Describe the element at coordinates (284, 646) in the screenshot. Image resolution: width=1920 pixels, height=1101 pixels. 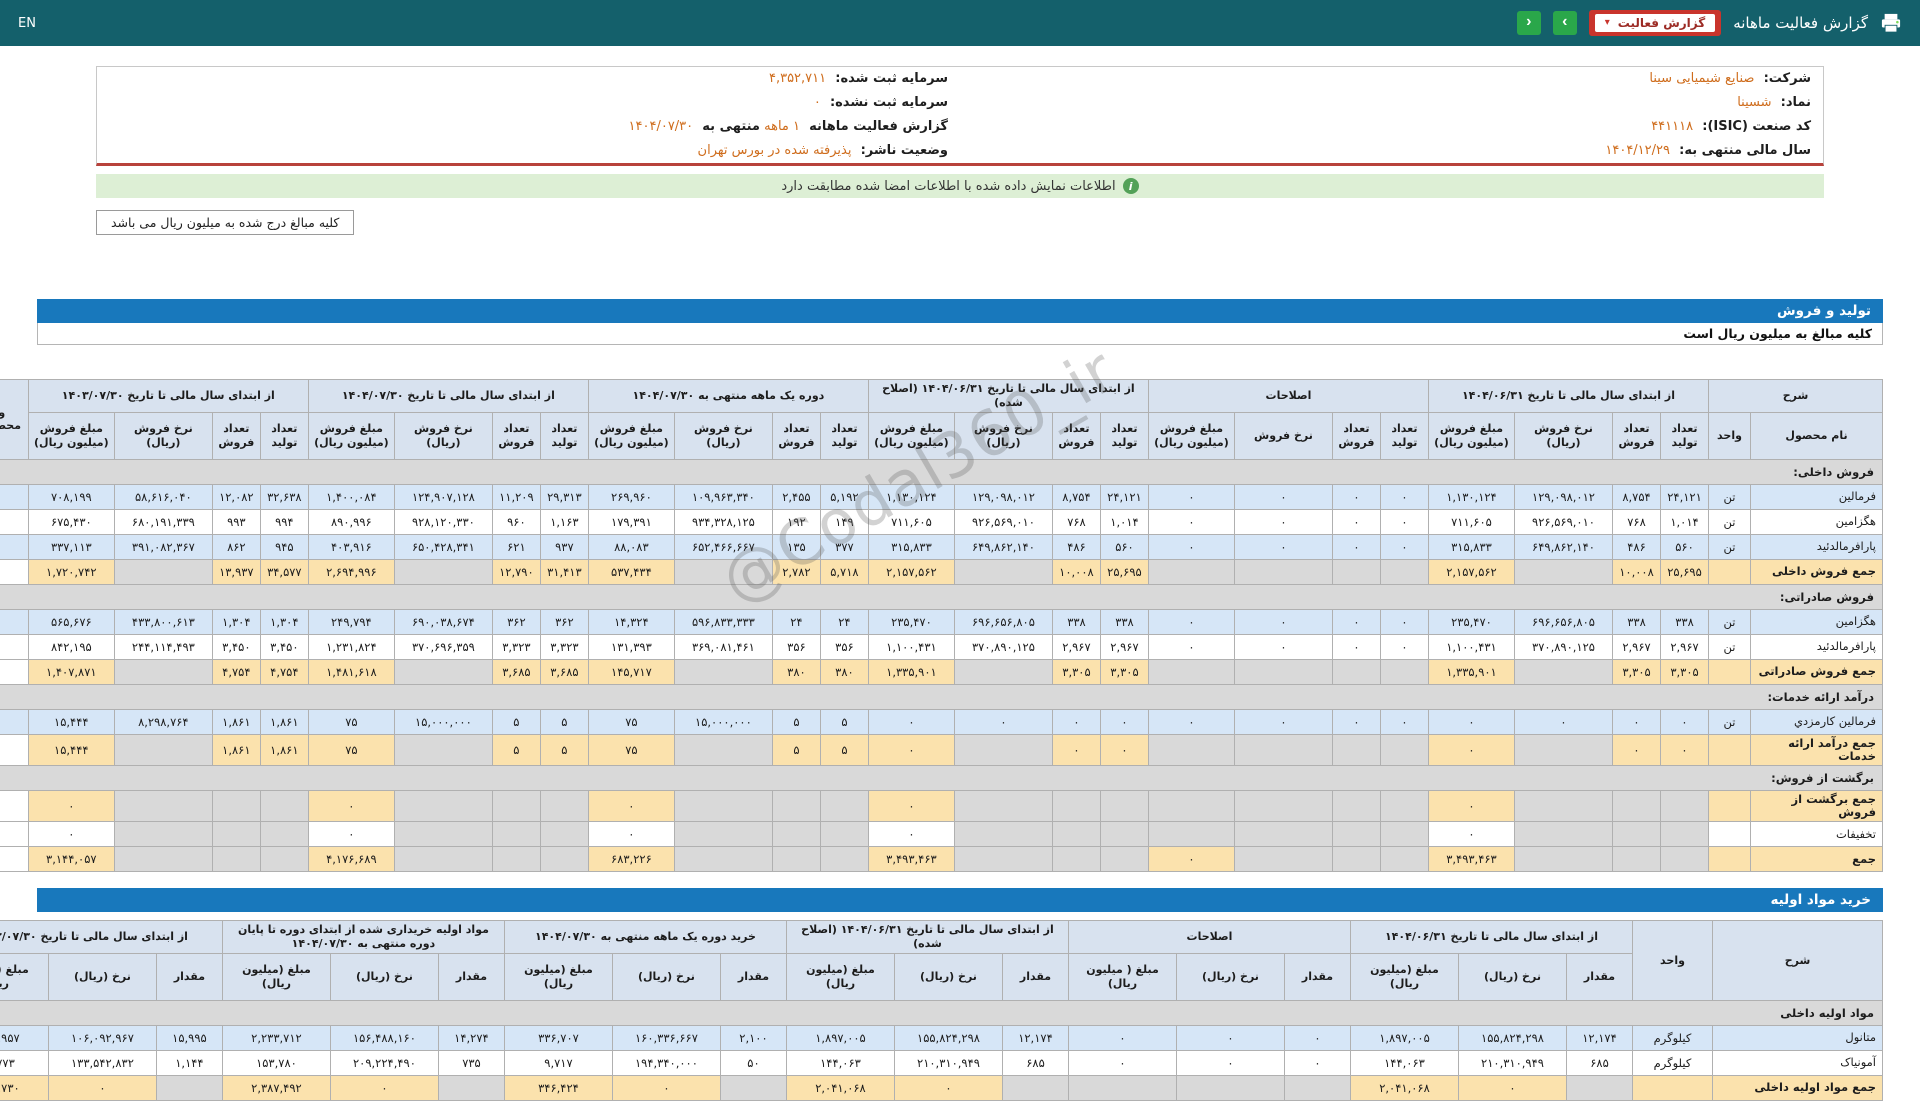
I see `value-cell: ۳,۴۵۰` at that location.